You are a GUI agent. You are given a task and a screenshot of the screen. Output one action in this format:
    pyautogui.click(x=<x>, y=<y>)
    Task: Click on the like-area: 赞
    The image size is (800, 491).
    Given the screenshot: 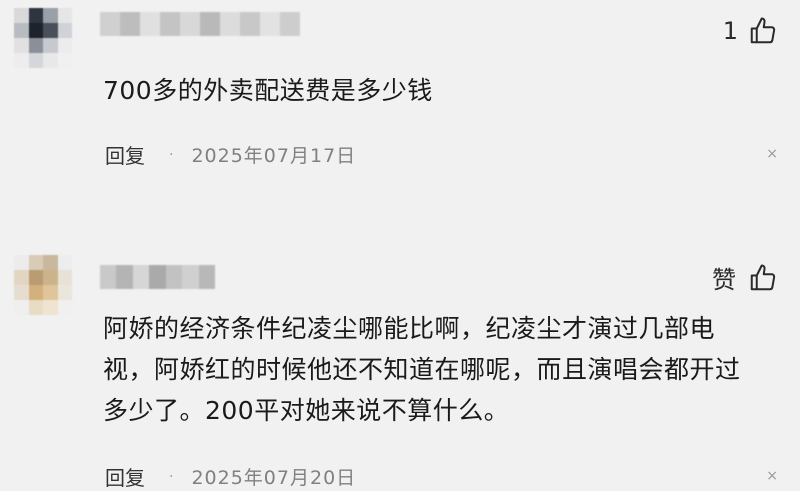 What is the action you would take?
    pyautogui.click(x=745, y=277)
    